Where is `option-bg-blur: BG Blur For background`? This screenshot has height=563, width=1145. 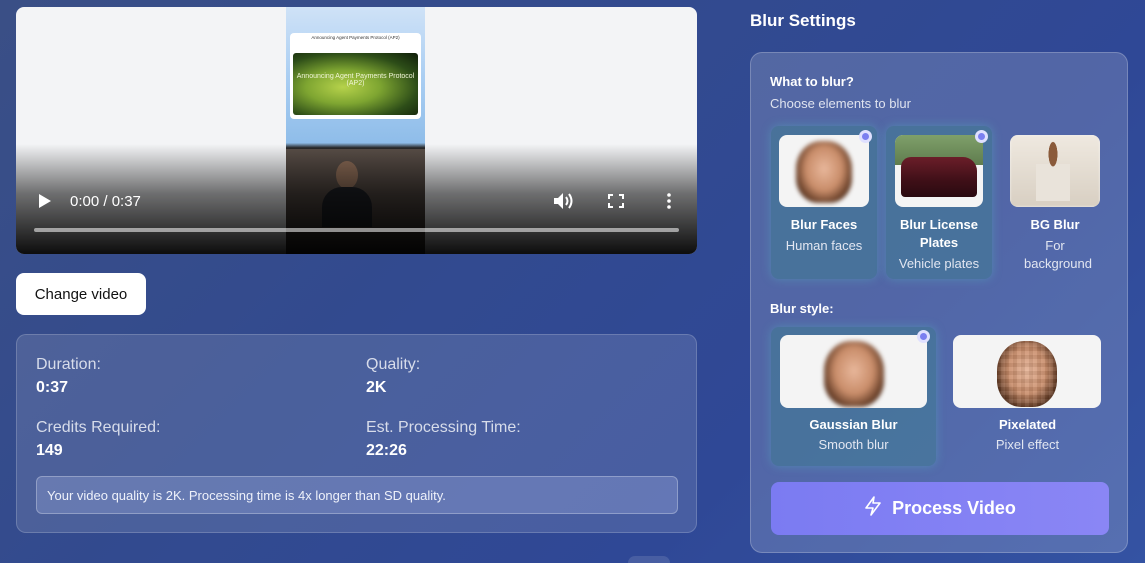
option-bg-blur: BG Blur For background is located at coordinates (1055, 202).